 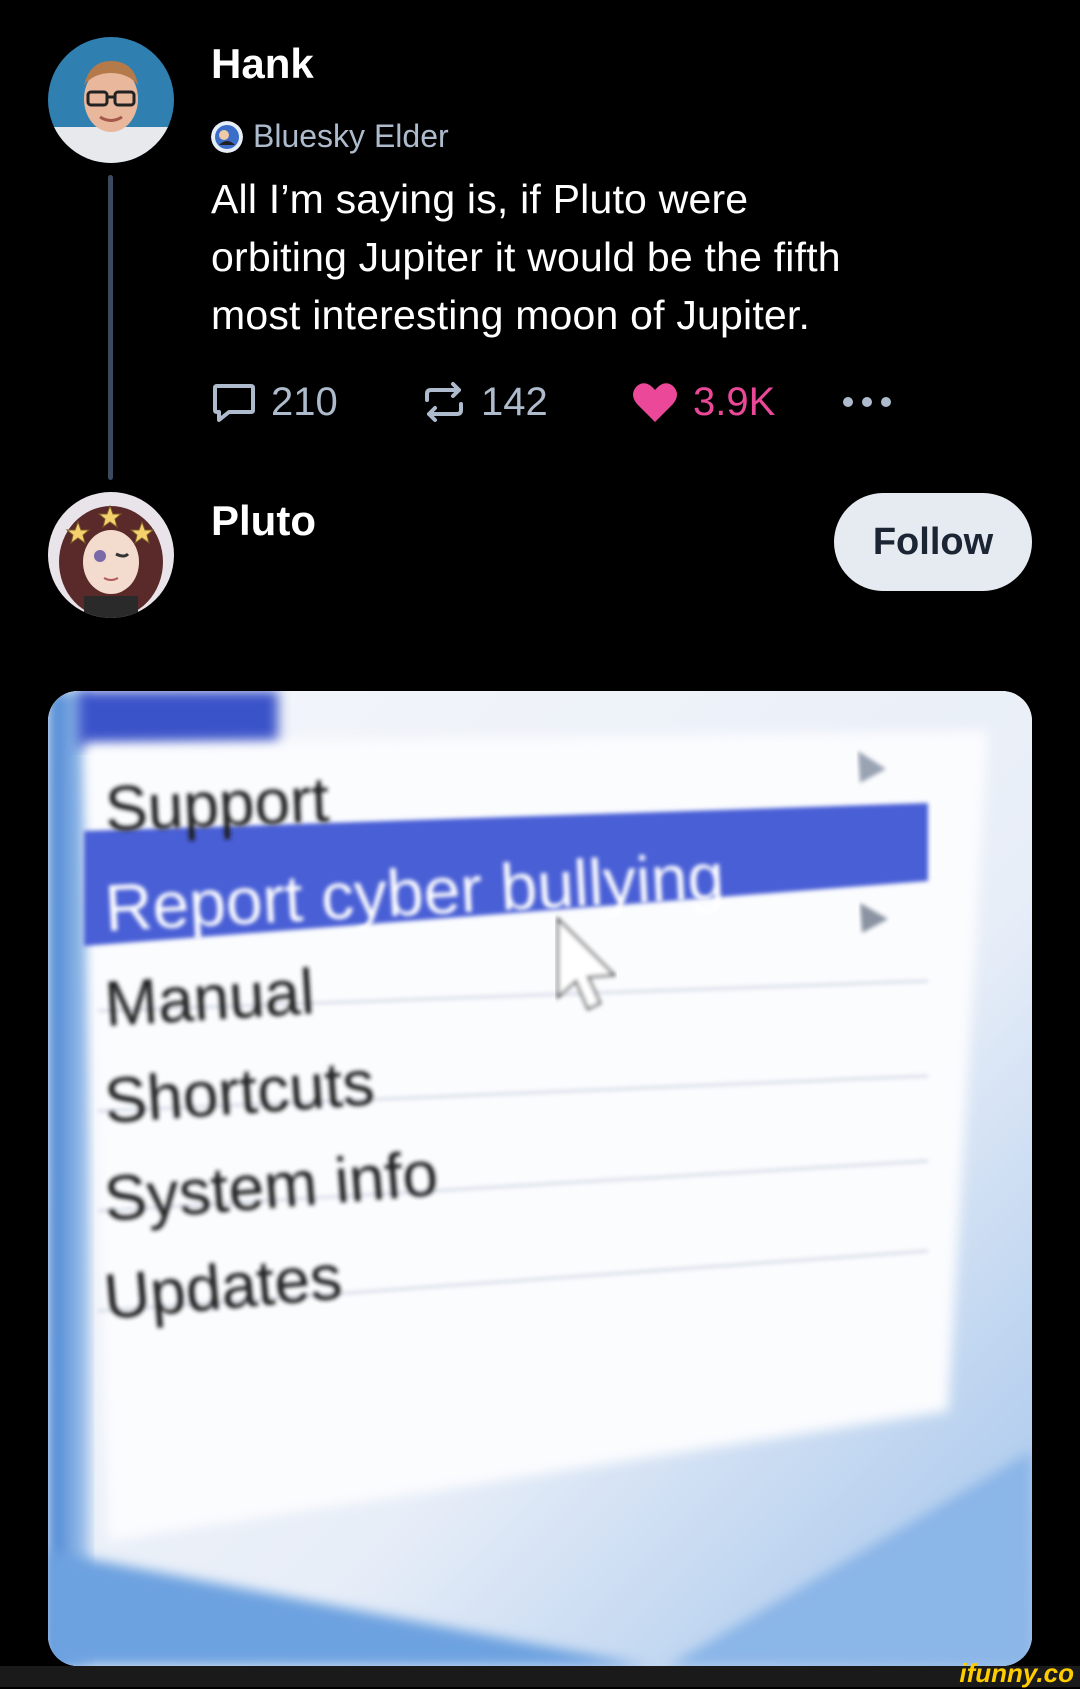 What do you see at coordinates (511, 315) in the screenshot?
I see `post-text-line: most interesting moon of Jupiter.` at bounding box center [511, 315].